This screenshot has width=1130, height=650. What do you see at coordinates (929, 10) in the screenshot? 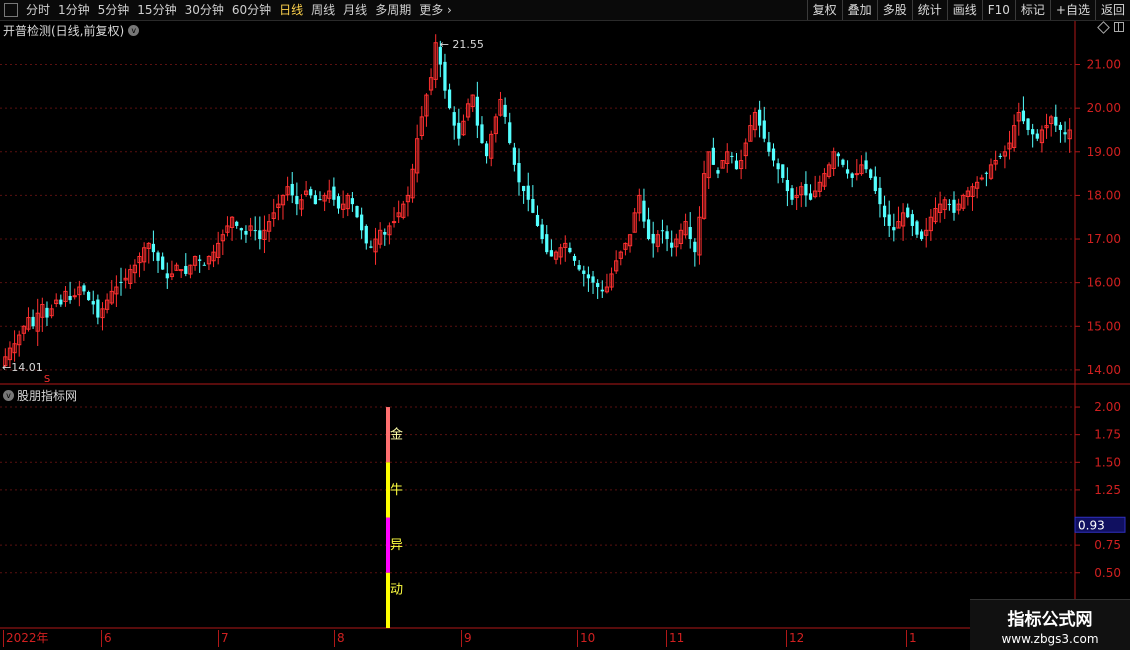
I see `tool-button-3: 统计` at bounding box center [929, 10].